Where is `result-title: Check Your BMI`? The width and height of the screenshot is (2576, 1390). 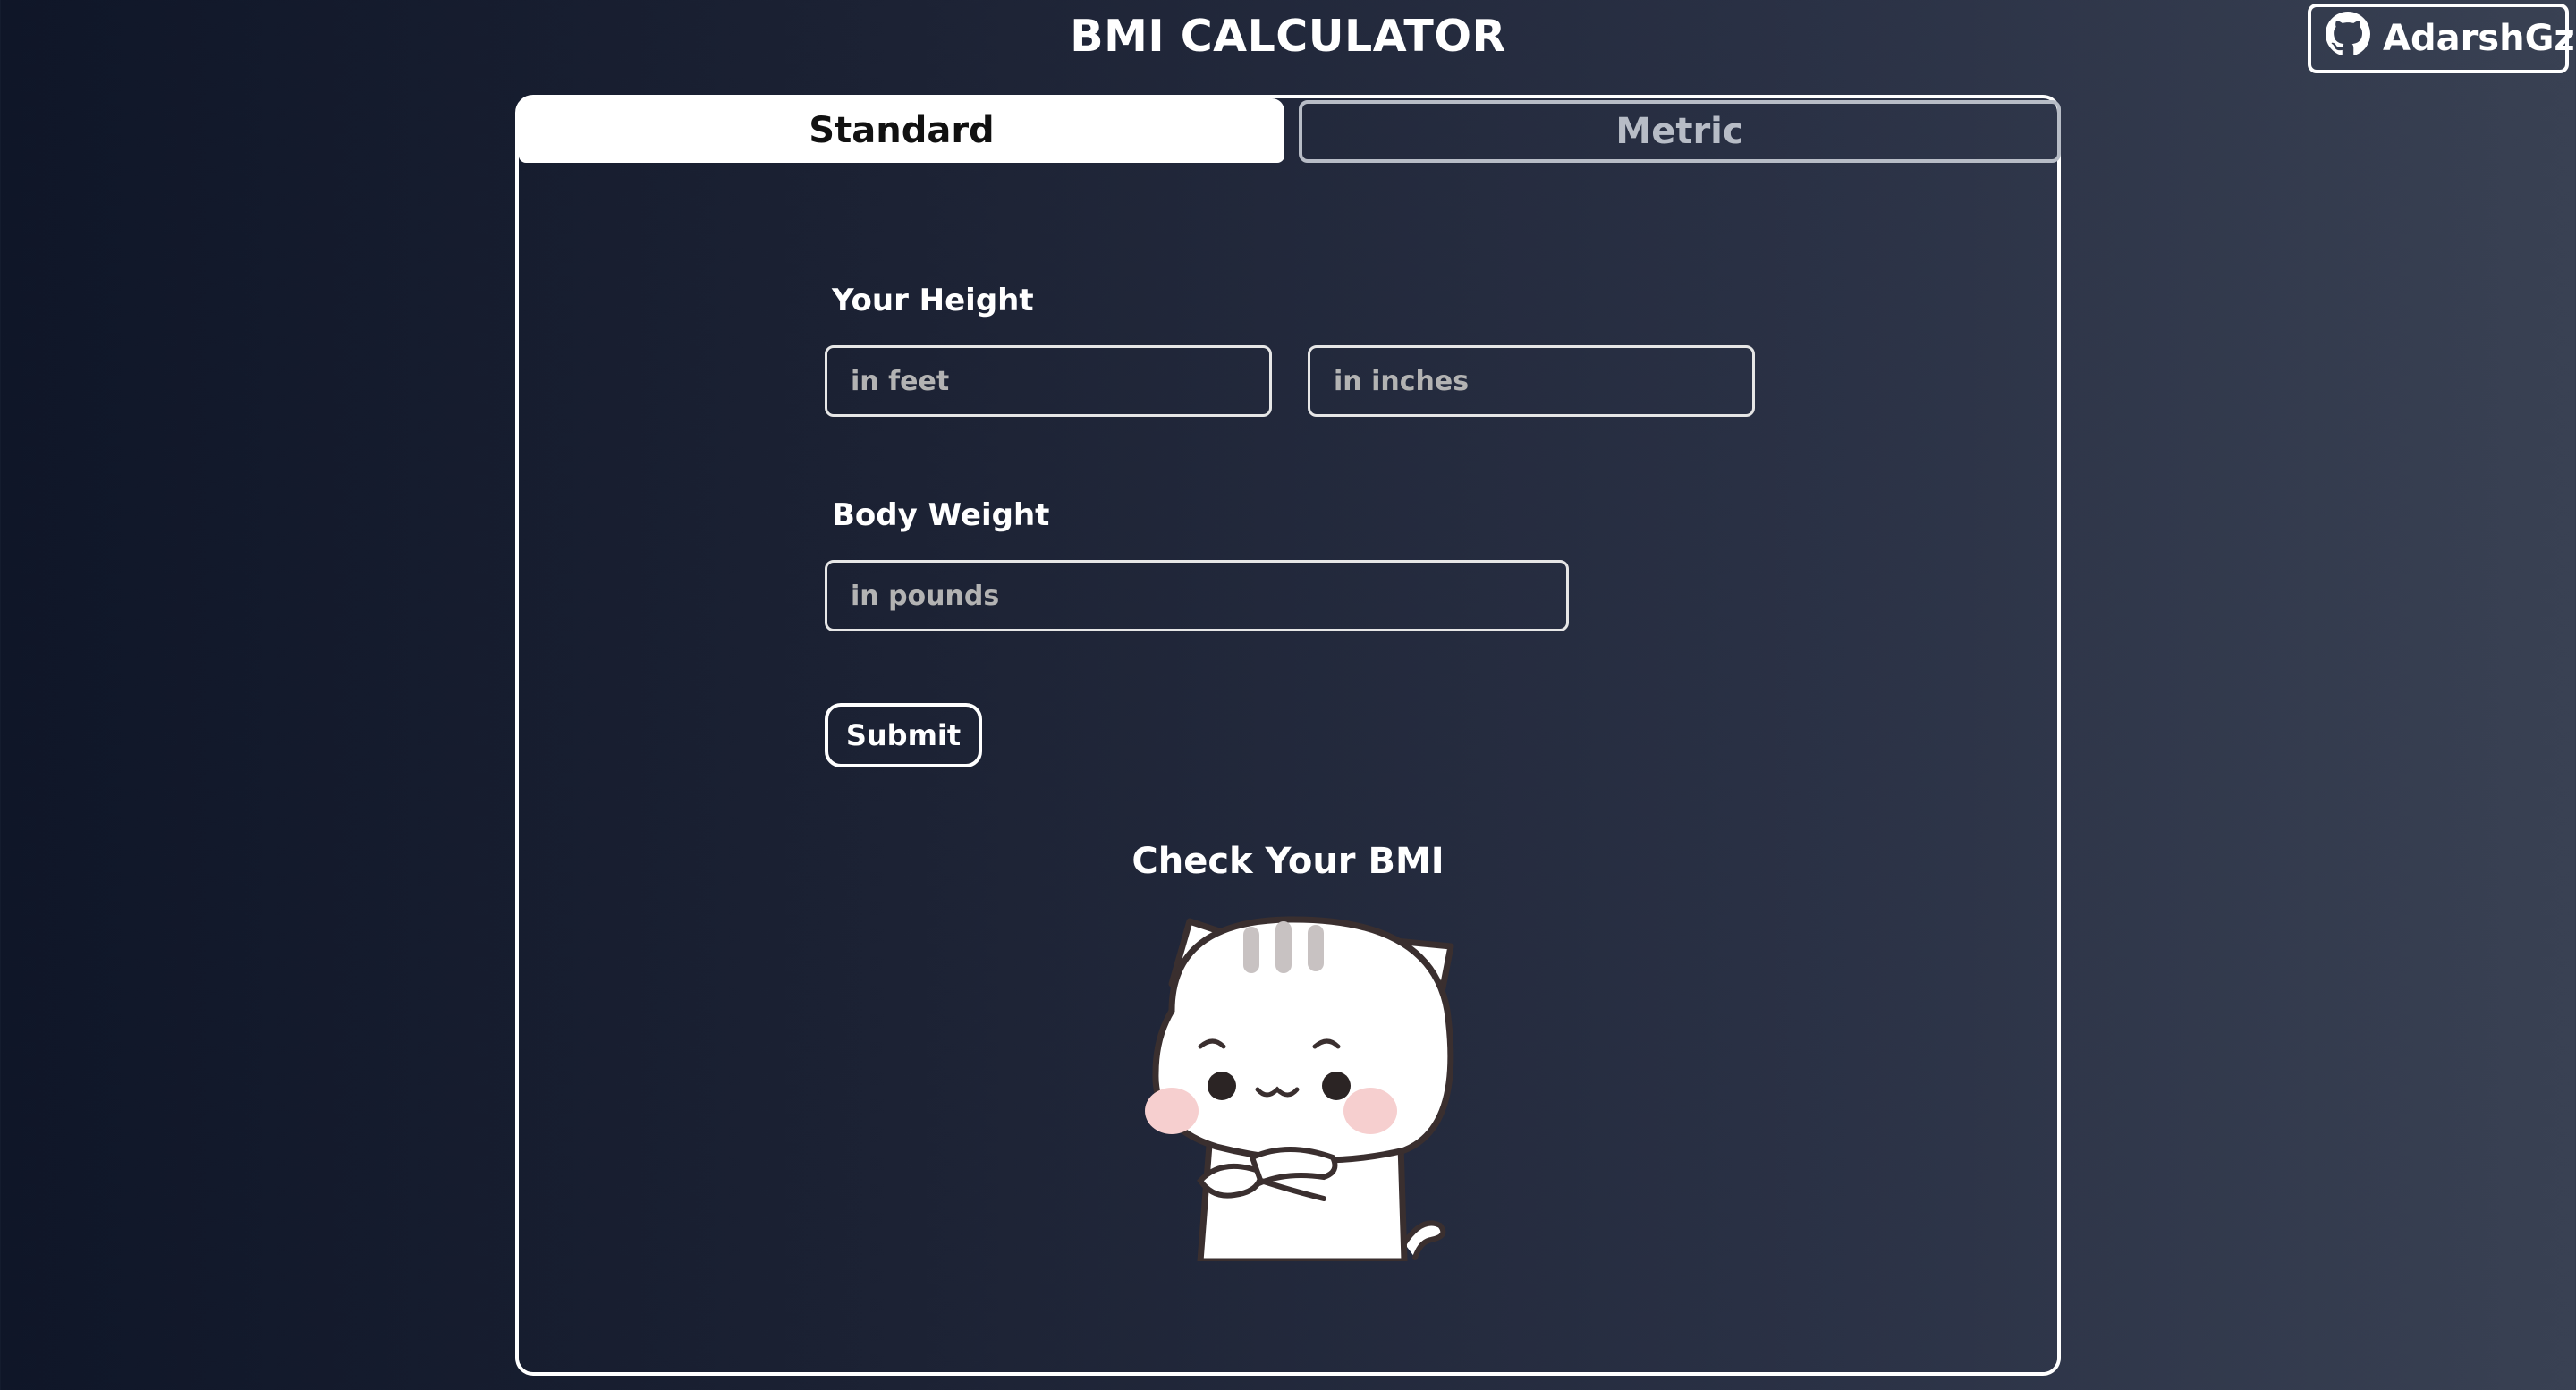 result-title: Check Your BMI is located at coordinates (1288, 861).